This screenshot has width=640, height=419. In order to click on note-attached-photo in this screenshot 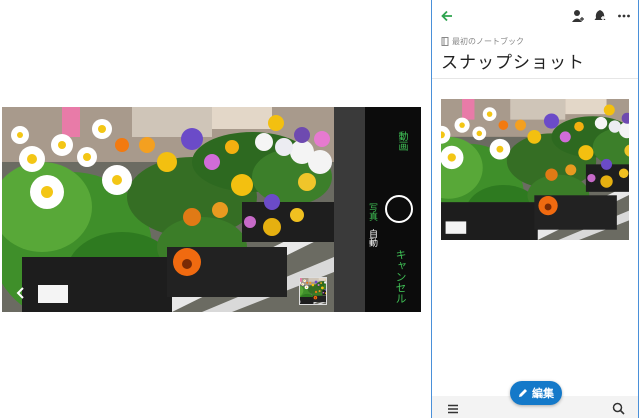, I will do `click(535, 169)`.